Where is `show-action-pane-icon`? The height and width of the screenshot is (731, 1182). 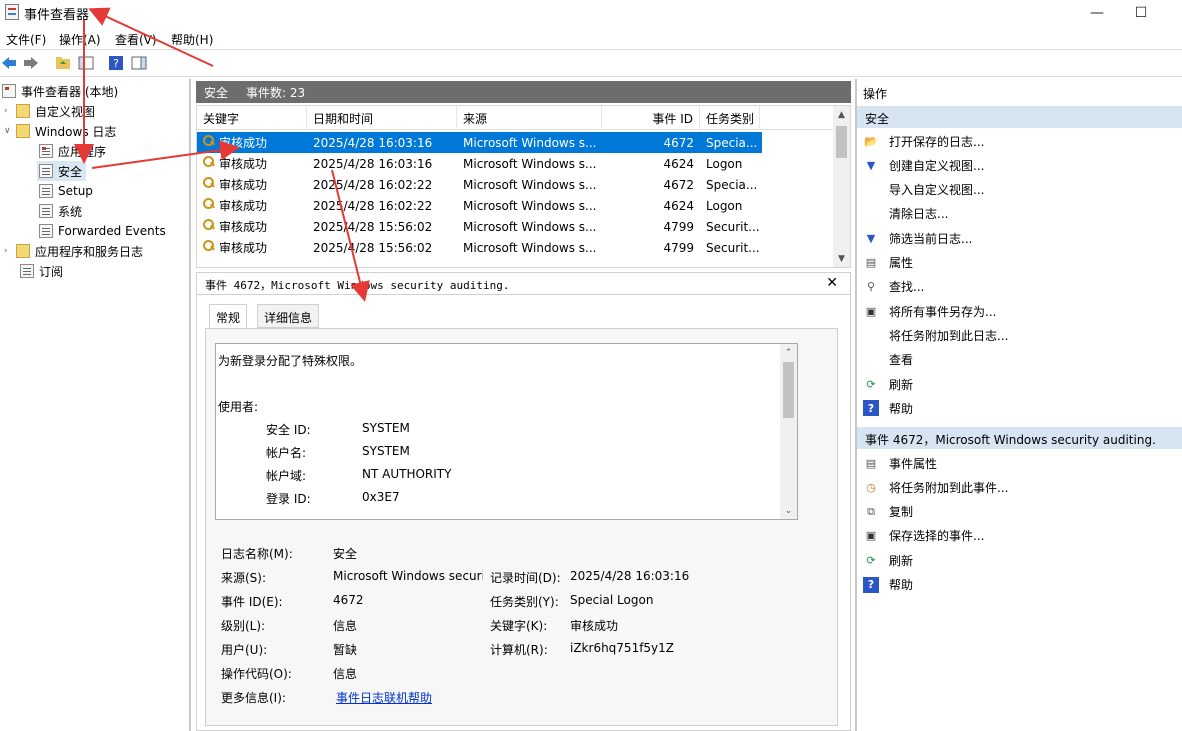
show-action-pane-icon is located at coordinates (139, 63).